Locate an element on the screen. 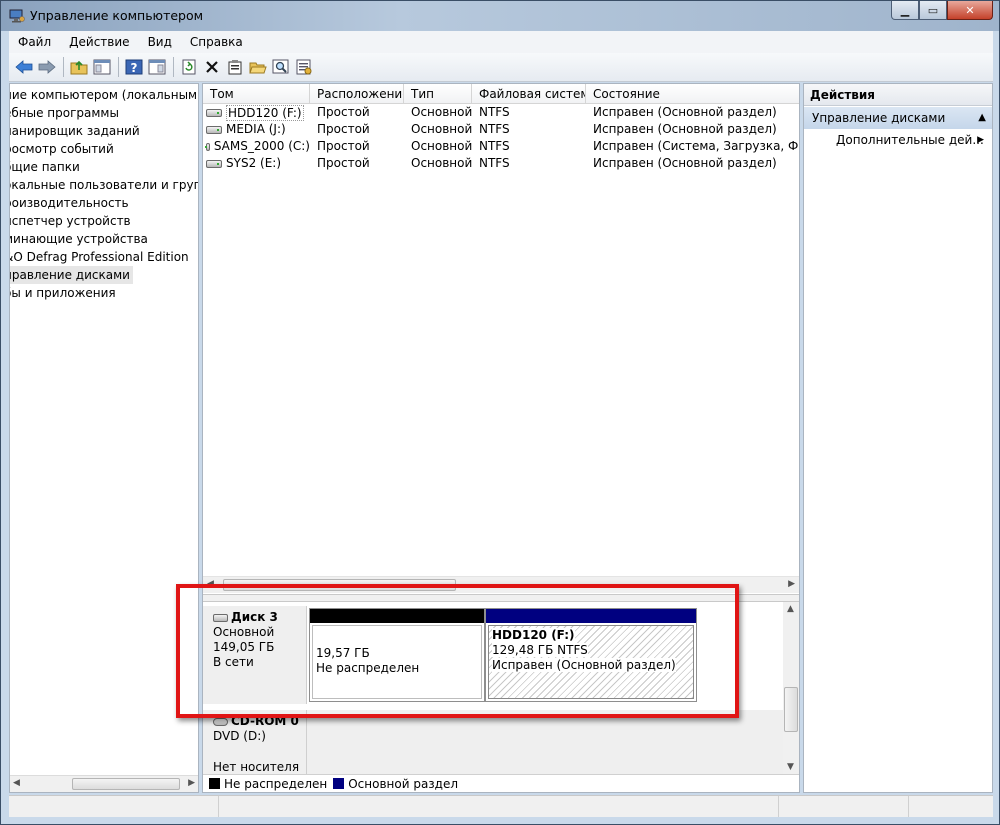 The image size is (1000, 825). menu-help: Справка is located at coordinates (216, 42).